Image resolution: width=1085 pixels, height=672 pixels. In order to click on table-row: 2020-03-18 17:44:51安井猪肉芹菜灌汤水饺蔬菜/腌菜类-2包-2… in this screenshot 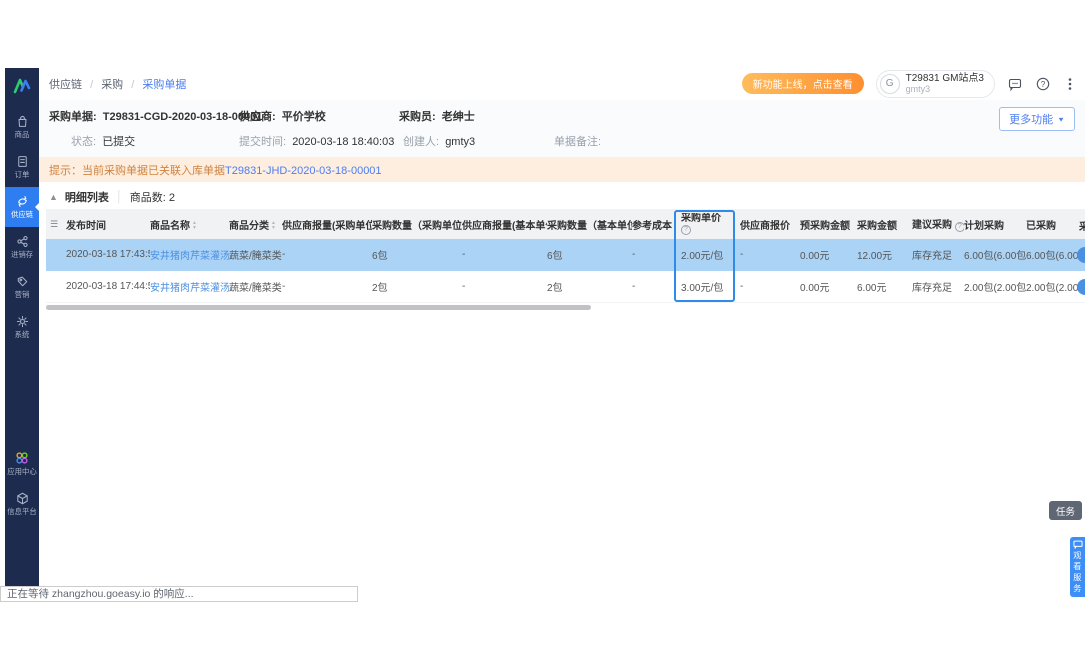, I will do `click(565, 287)`.